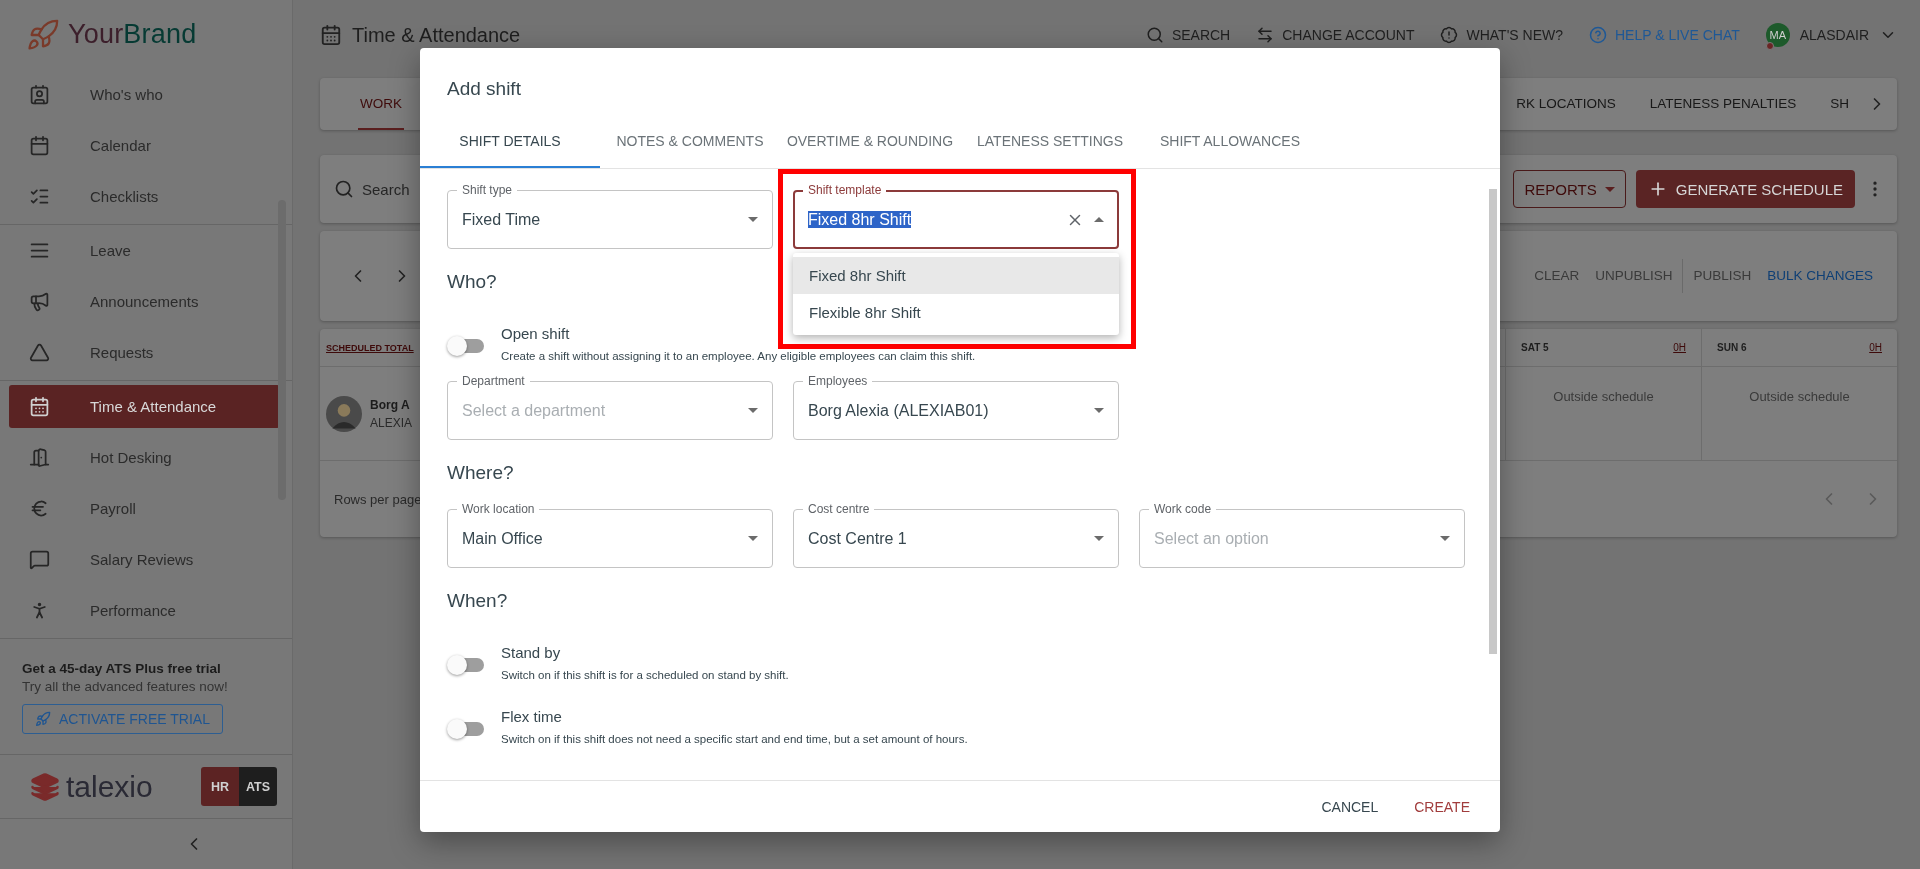 The width and height of the screenshot is (1920, 869). I want to click on nav-item: Payroll, so click(146, 508).